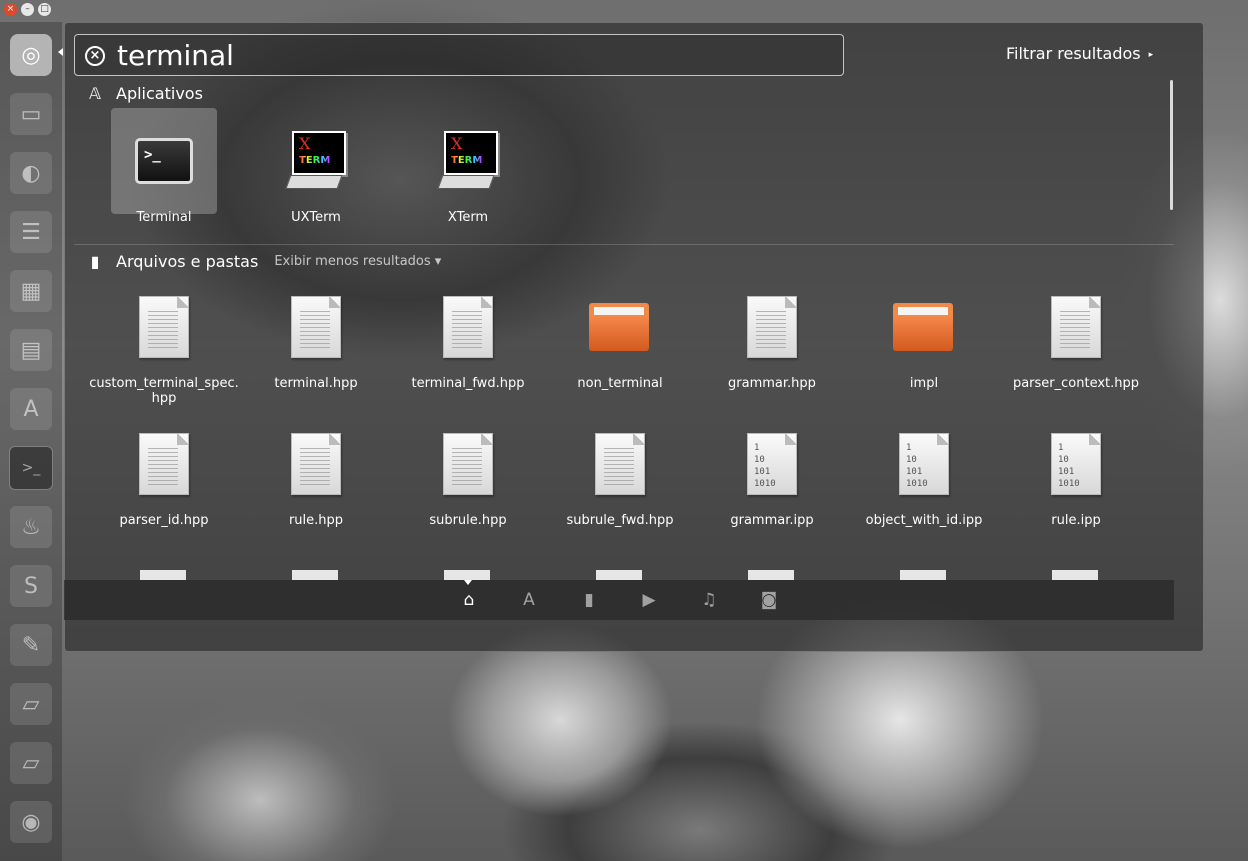  I want to click on music-lens-icon: ♫, so click(709, 600).